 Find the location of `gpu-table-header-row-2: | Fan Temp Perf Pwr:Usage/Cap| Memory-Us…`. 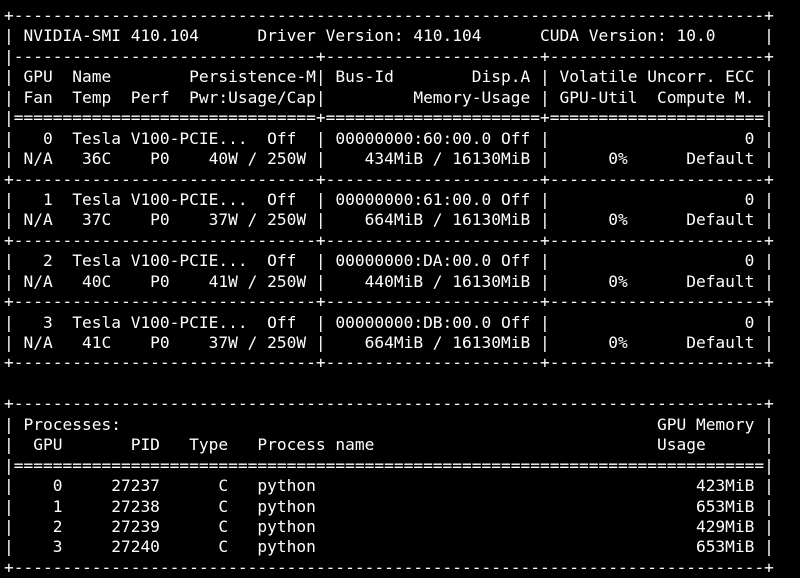

gpu-table-header-row-2: | Fan Temp Perf Pwr:Usage/Cap| Memory-Us… is located at coordinates (389, 97).